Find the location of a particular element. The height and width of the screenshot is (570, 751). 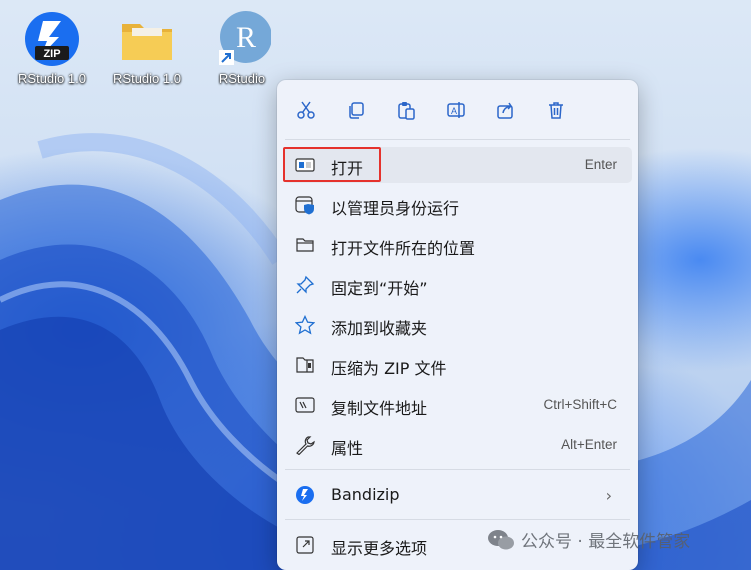

desktop-icon-rstudio-shortcut: R RStudio is located at coordinates (242, 48).